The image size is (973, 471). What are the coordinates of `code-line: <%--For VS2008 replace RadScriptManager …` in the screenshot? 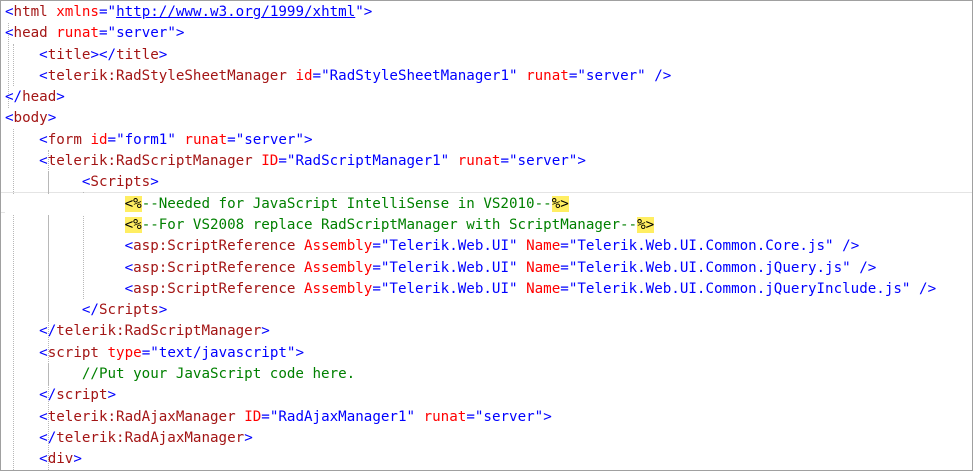 It's located at (488, 225).